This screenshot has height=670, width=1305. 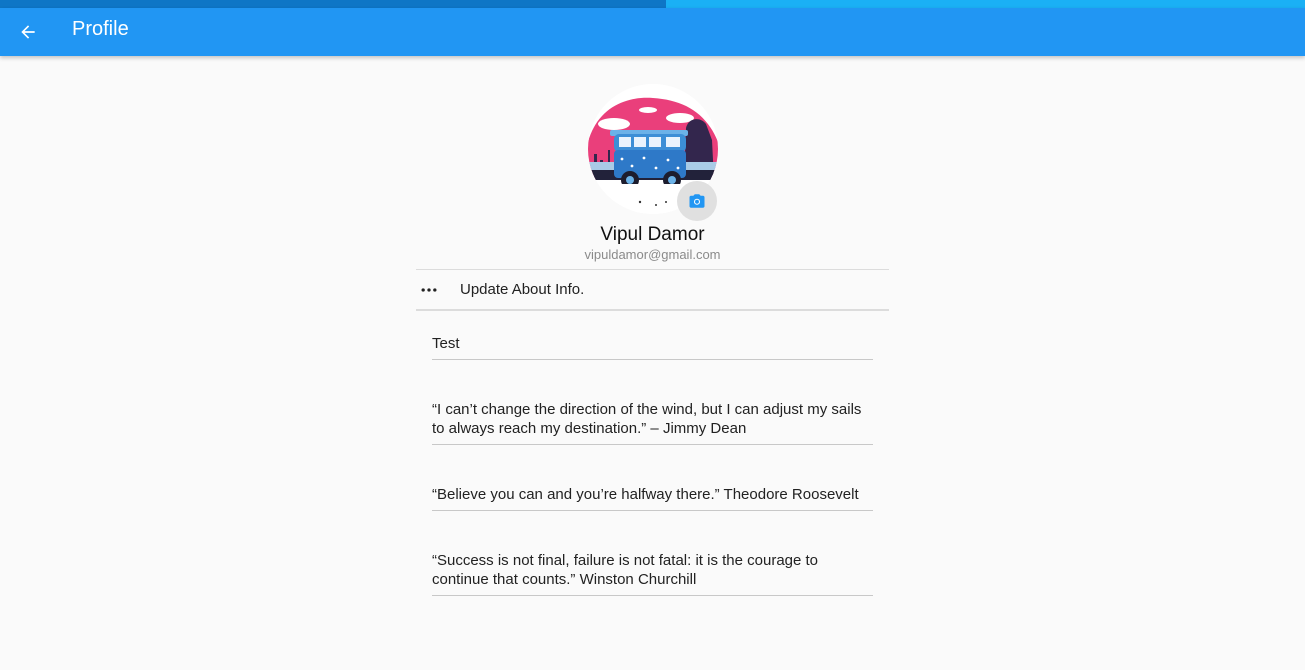 I want to click on loading-progress-bar, so click(x=652, y=4).